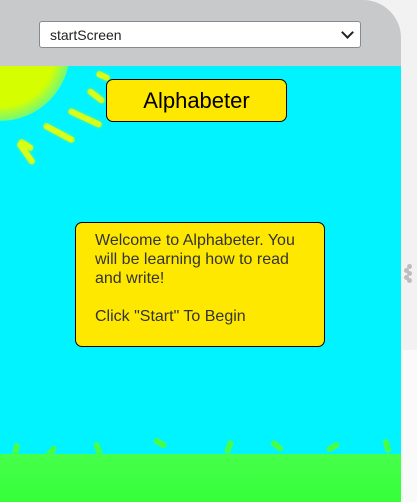  I want to click on title-label: Alphabeter, so click(196, 100).